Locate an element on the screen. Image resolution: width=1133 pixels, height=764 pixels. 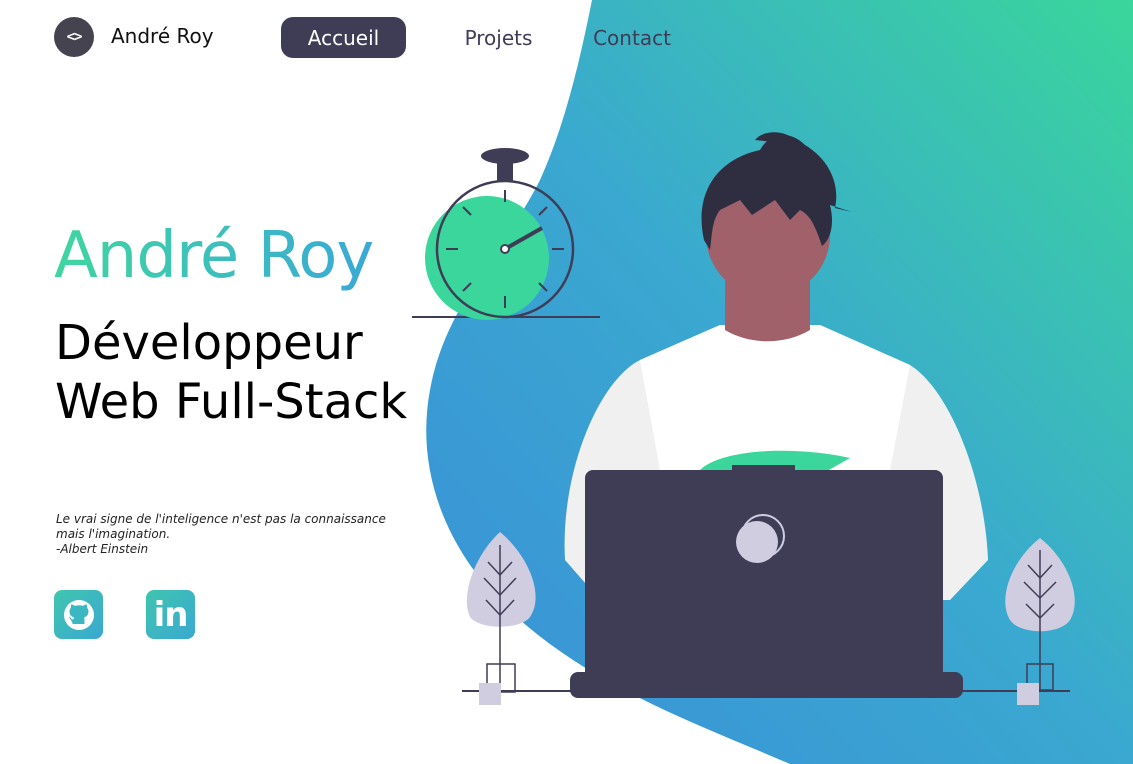
nav-projets: Projets is located at coordinates (498, 37).